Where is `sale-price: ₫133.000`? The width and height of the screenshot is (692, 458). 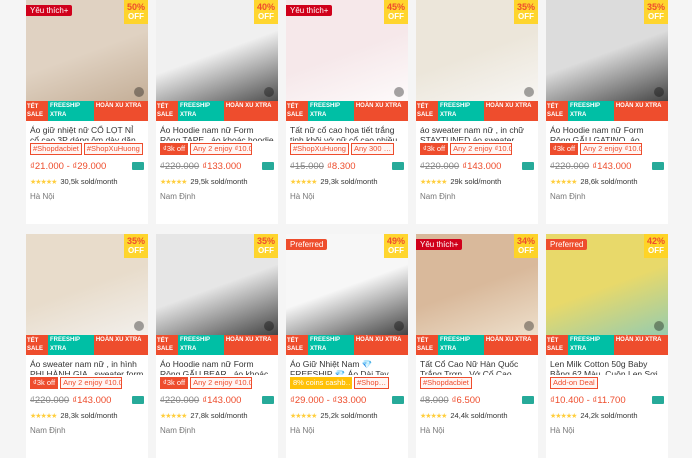
sale-price: ₫133.000 is located at coordinates (222, 166).